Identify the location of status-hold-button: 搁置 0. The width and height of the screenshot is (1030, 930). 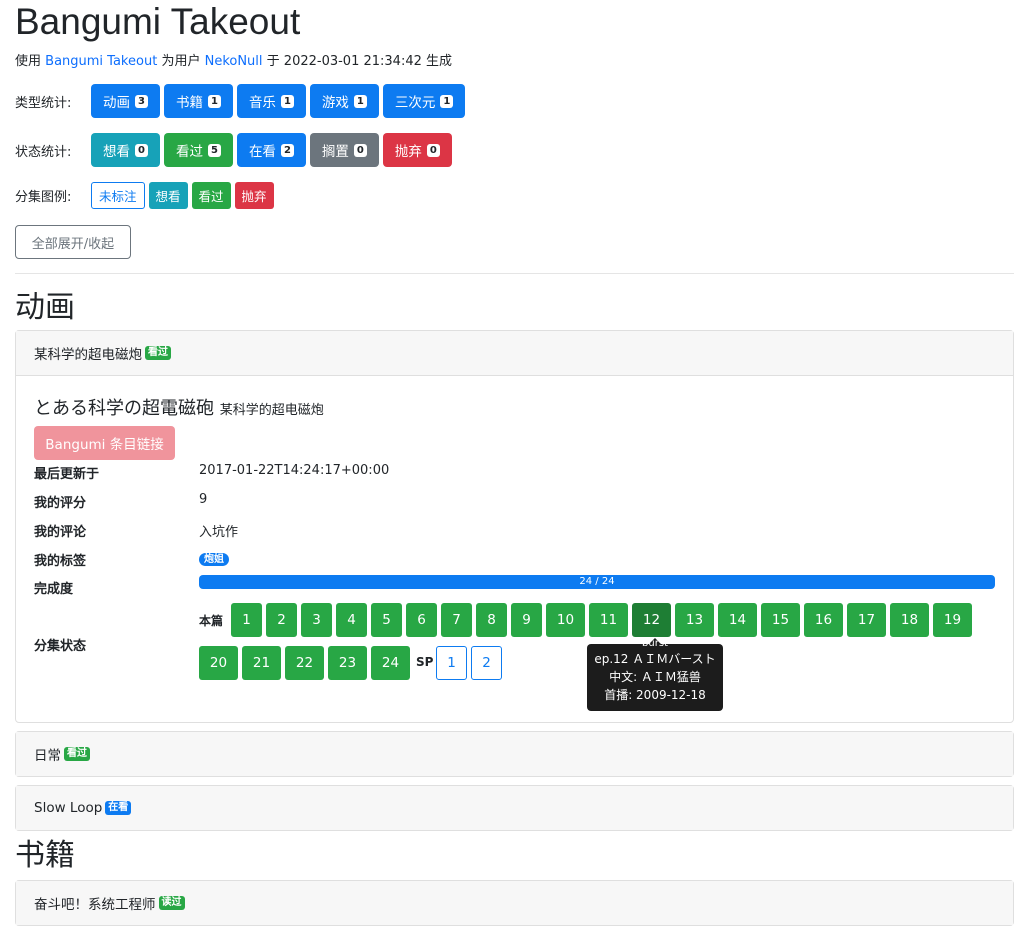
(344, 150).